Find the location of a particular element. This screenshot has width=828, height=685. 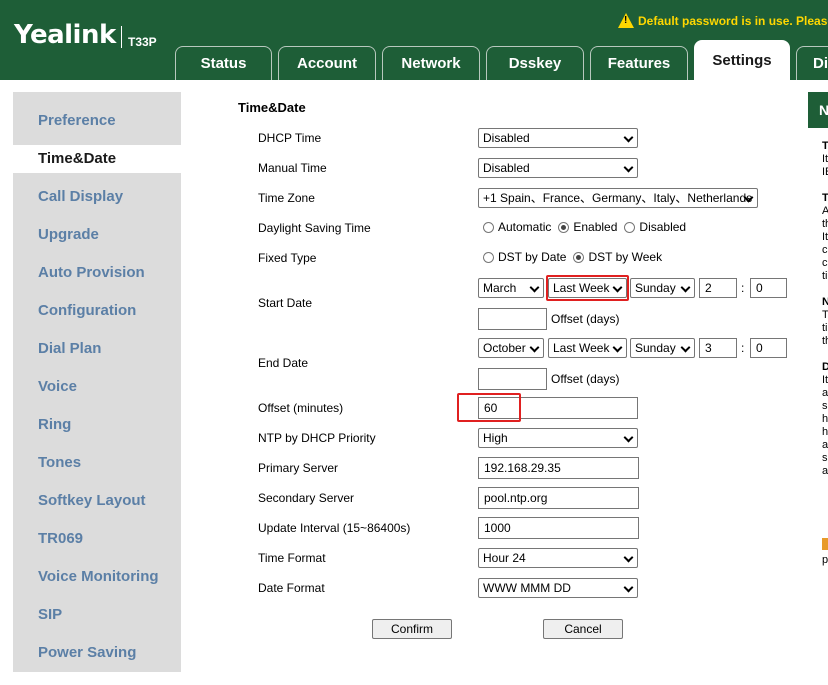

radio-label: Enabled is located at coordinates (595, 227).